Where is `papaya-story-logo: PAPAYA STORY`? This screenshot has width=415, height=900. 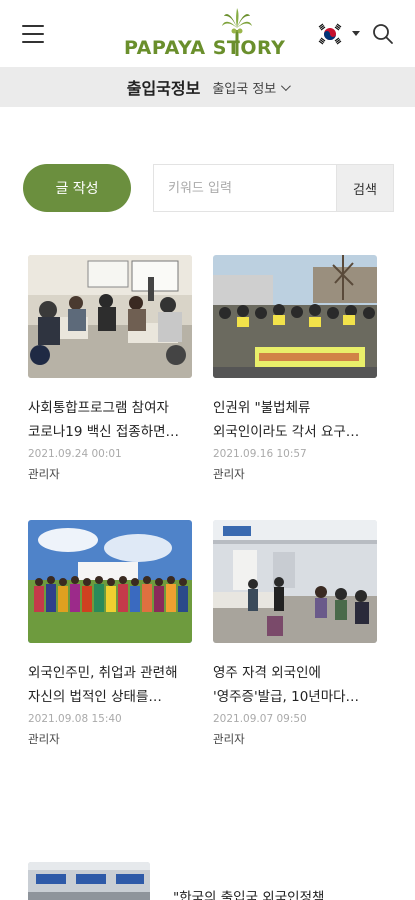
papaya-story-logo: PAPAYA STORY is located at coordinates (208, 34).